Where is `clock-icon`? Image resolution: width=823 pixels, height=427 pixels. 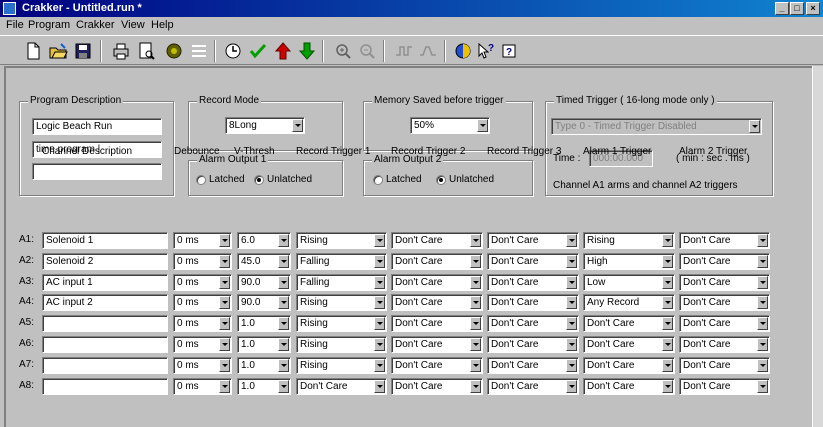 clock-icon is located at coordinates (233, 51).